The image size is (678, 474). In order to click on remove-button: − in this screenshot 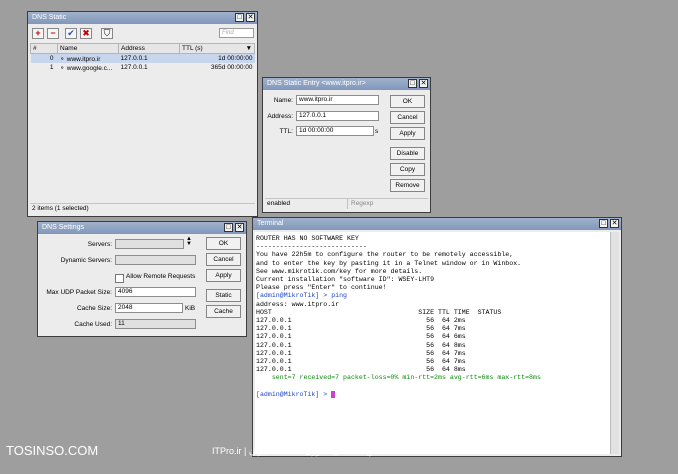, I will do `click(53, 33)`.